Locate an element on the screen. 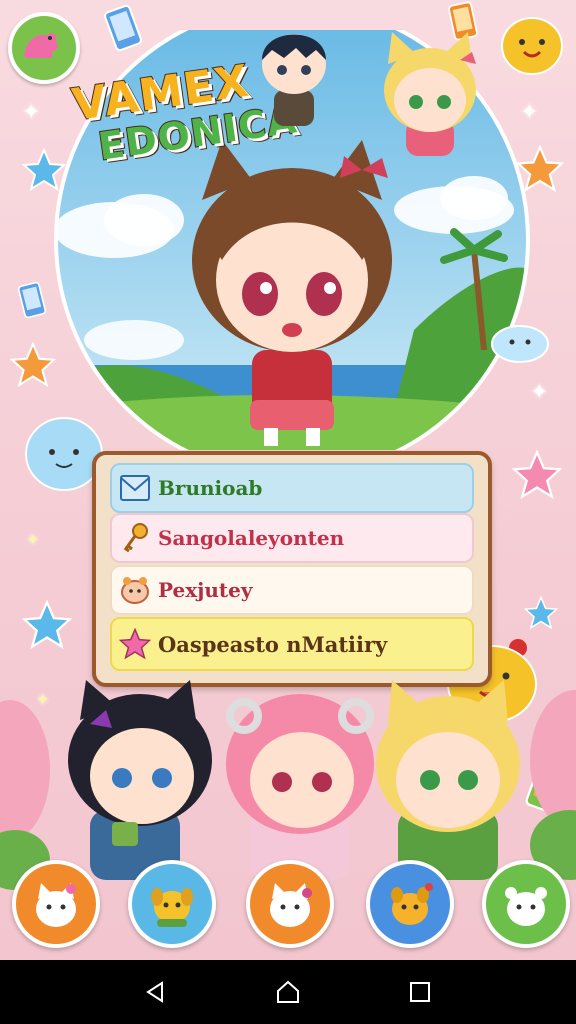  pet-button-bear is located at coordinates (526, 904).